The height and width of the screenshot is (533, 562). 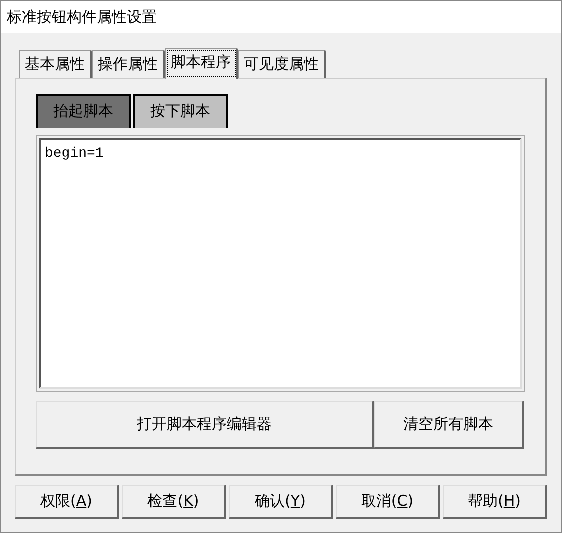 What do you see at coordinates (180, 111) in the screenshot?
I see `script-tab: 按下脚本` at bounding box center [180, 111].